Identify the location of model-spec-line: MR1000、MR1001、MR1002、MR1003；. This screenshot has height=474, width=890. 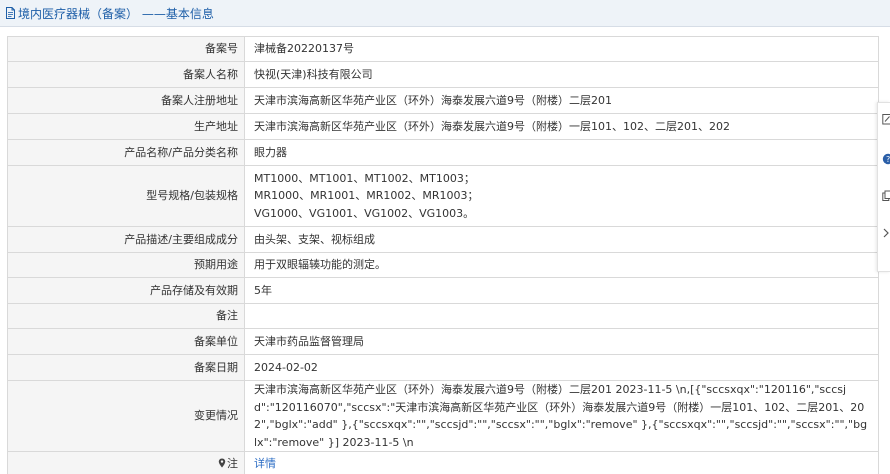
(366, 196).